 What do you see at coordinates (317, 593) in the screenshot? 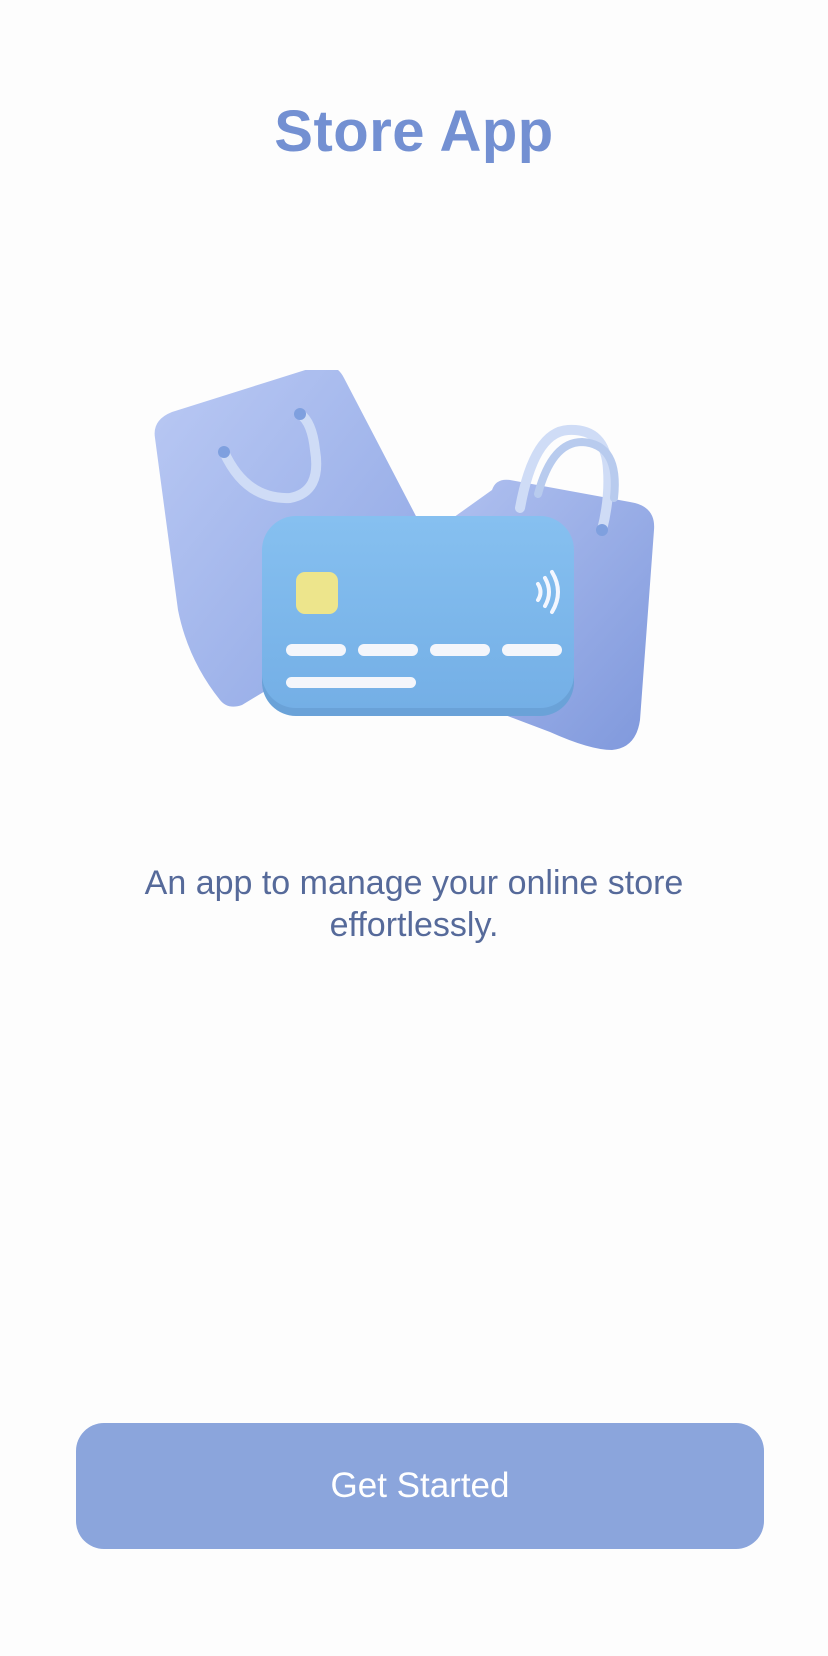
I see `card-chip-icon` at bounding box center [317, 593].